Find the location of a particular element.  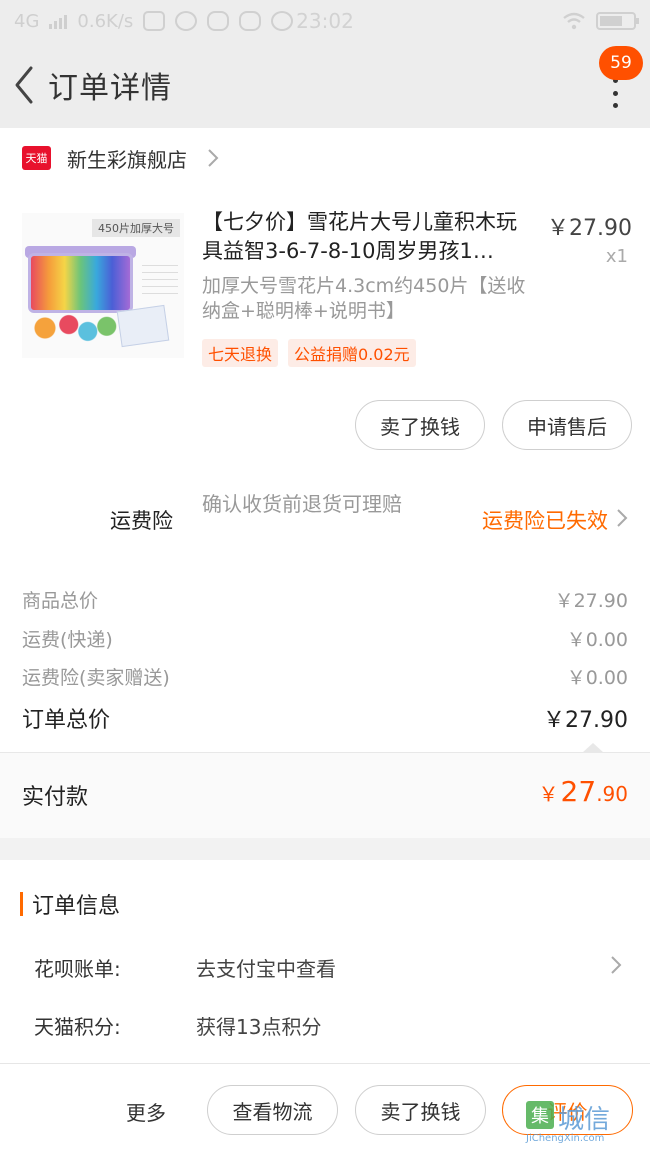

back-button is located at coordinates (24, 85).